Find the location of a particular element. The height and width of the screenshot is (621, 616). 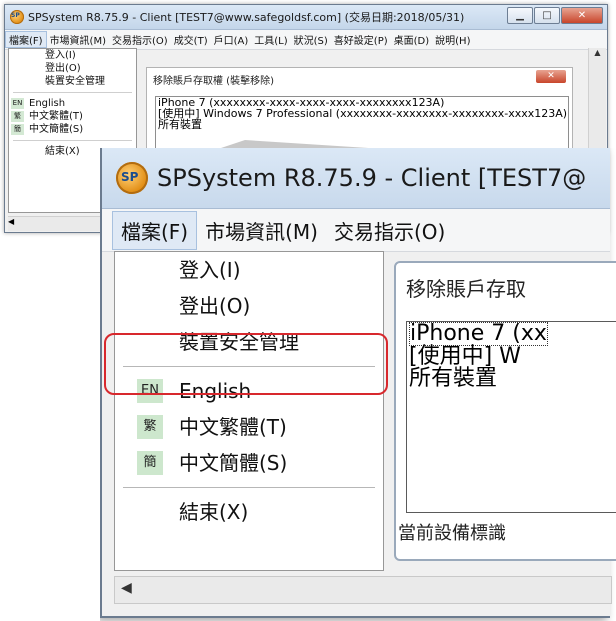

highlight-box is located at coordinates (246, 364).